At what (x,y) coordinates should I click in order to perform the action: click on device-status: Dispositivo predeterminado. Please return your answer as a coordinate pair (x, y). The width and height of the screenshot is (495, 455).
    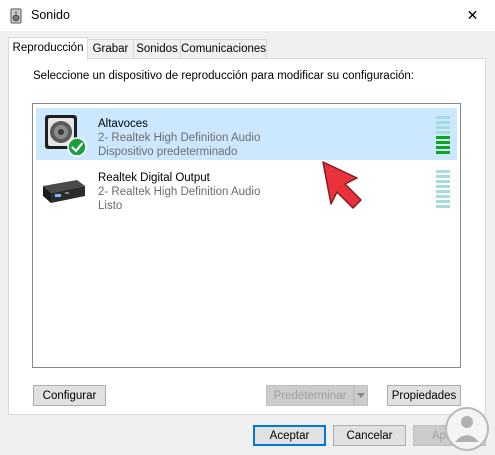
    Looking at the image, I should click on (168, 152).